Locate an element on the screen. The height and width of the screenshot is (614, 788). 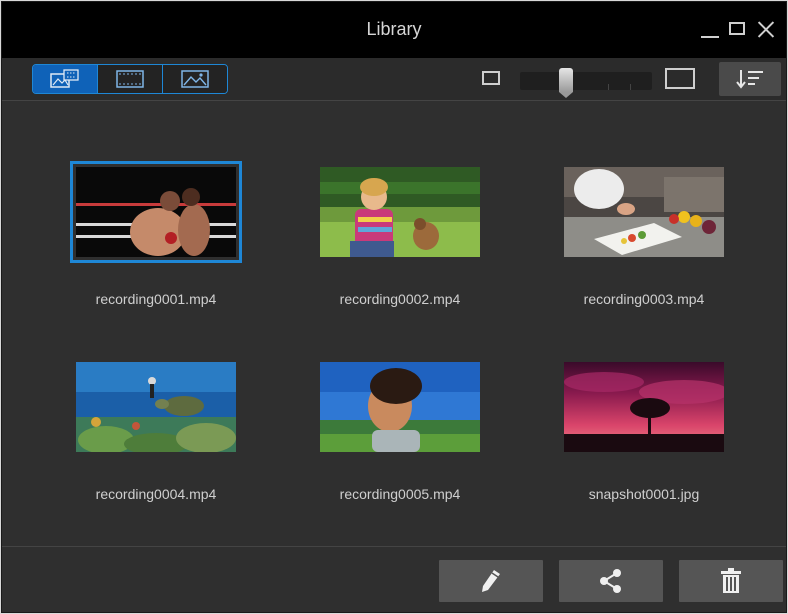
thumbnail-kitchen is located at coordinates (644, 212).